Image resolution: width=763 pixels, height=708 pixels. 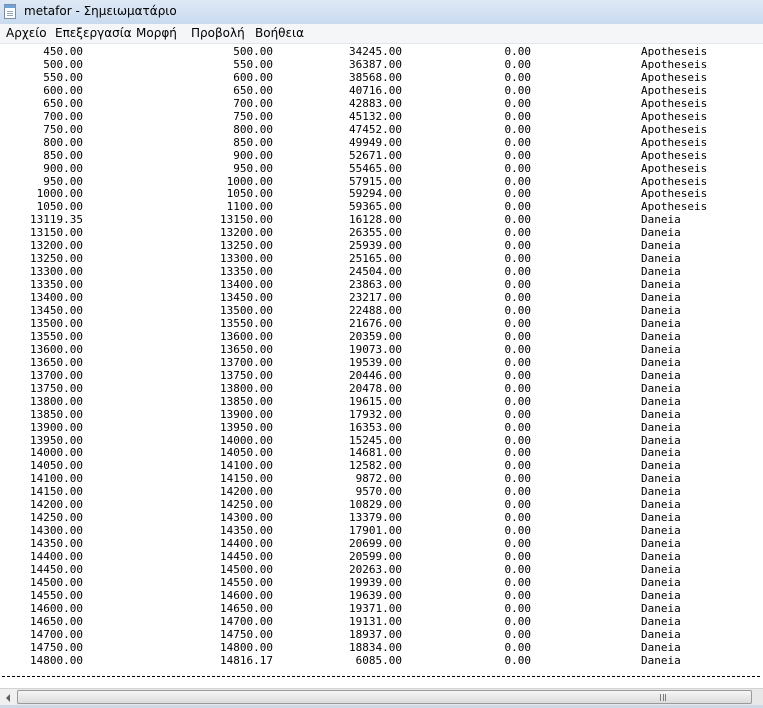 What do you see at coordinates (56, 647) in the screenshot?
I see `from-value: 14750.00` at bounding box center [56, 647].